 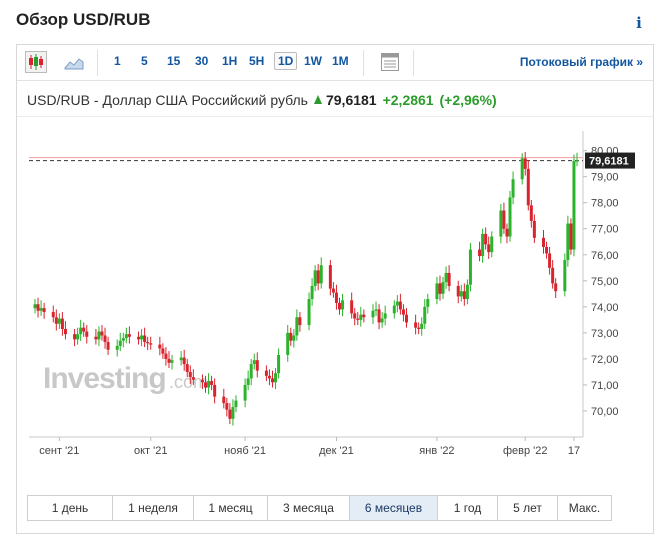 I want to click on y-tick-label: 71,00, so click(x=605, y=386).